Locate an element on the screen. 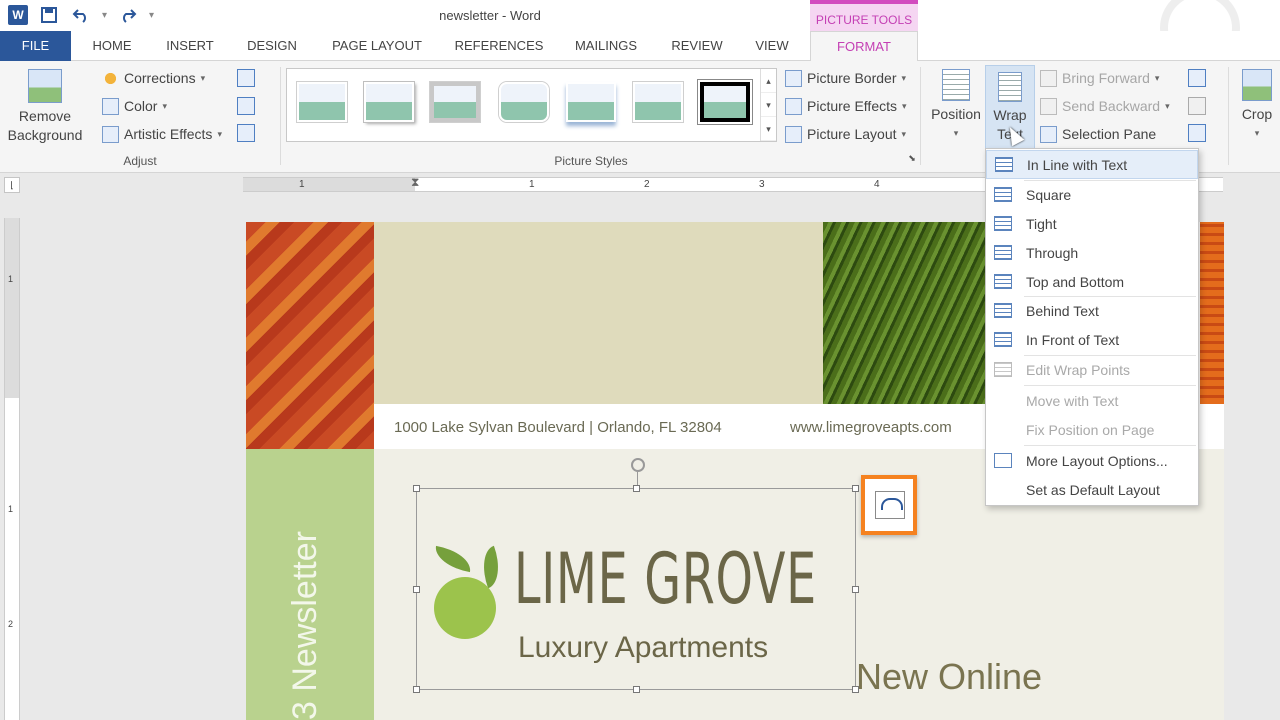 This screenshot has width=1280, height=720. ruler-number: 1 is located at coordinates (11, 509).